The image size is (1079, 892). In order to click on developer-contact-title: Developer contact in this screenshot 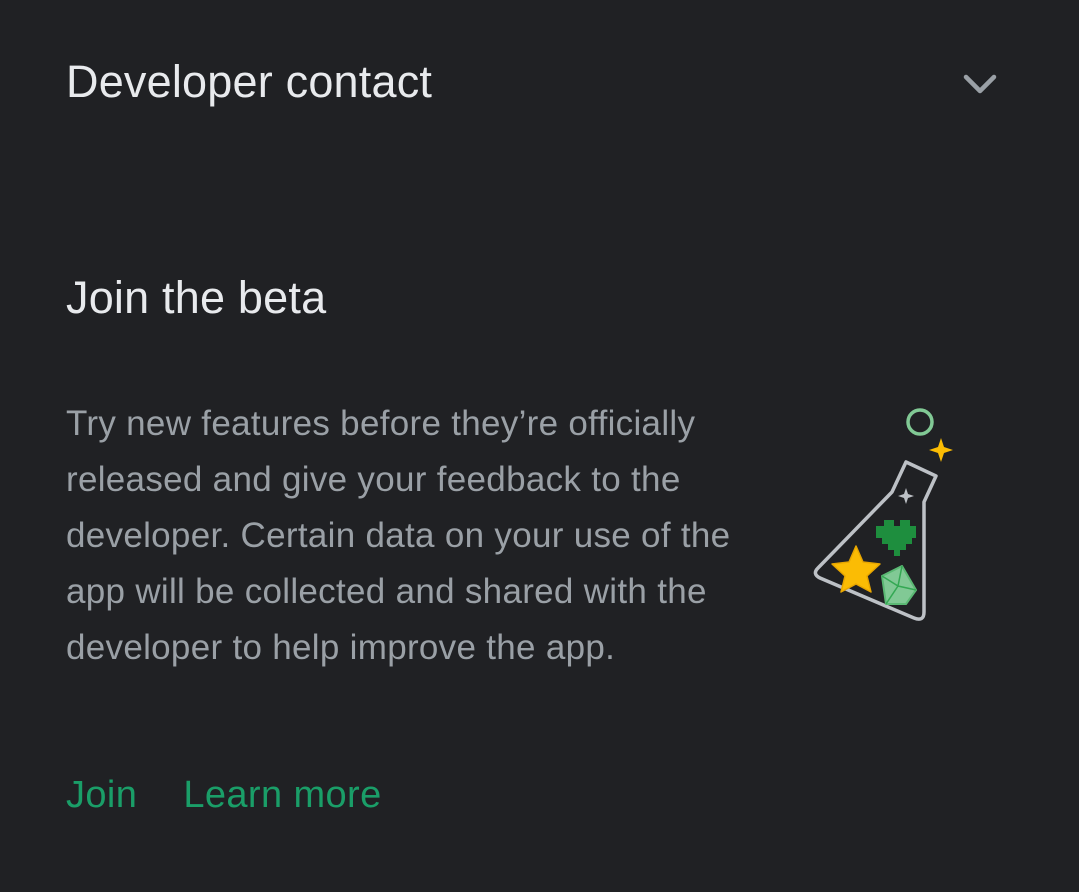, I will do `click(249, 81)`.